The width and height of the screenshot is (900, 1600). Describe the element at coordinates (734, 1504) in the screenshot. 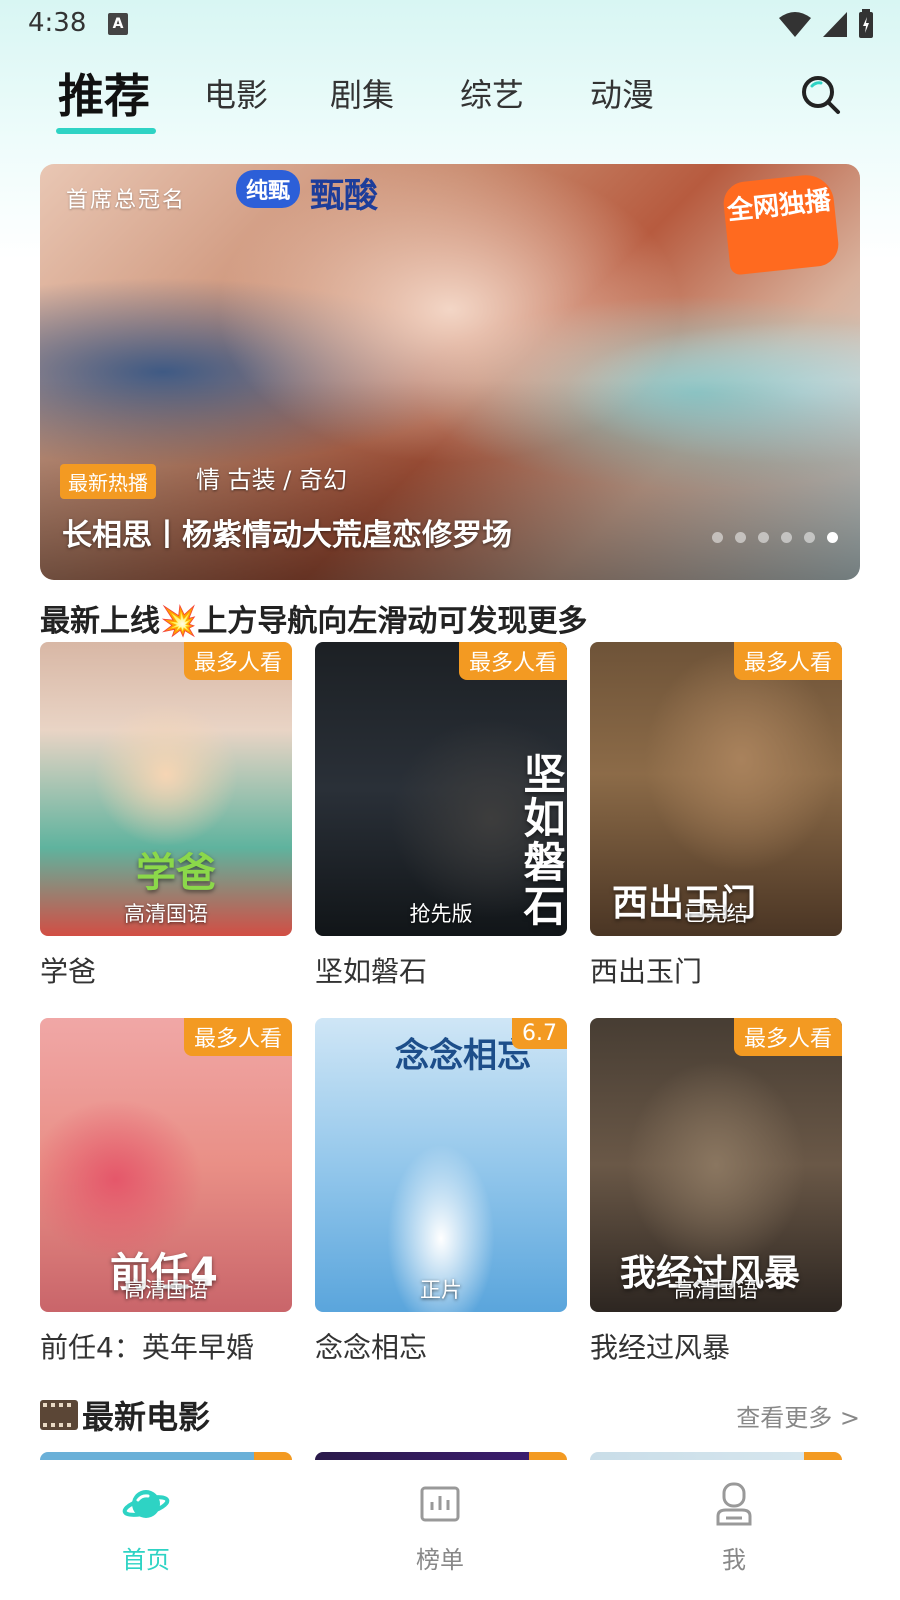

I see `user-icon` at that location.